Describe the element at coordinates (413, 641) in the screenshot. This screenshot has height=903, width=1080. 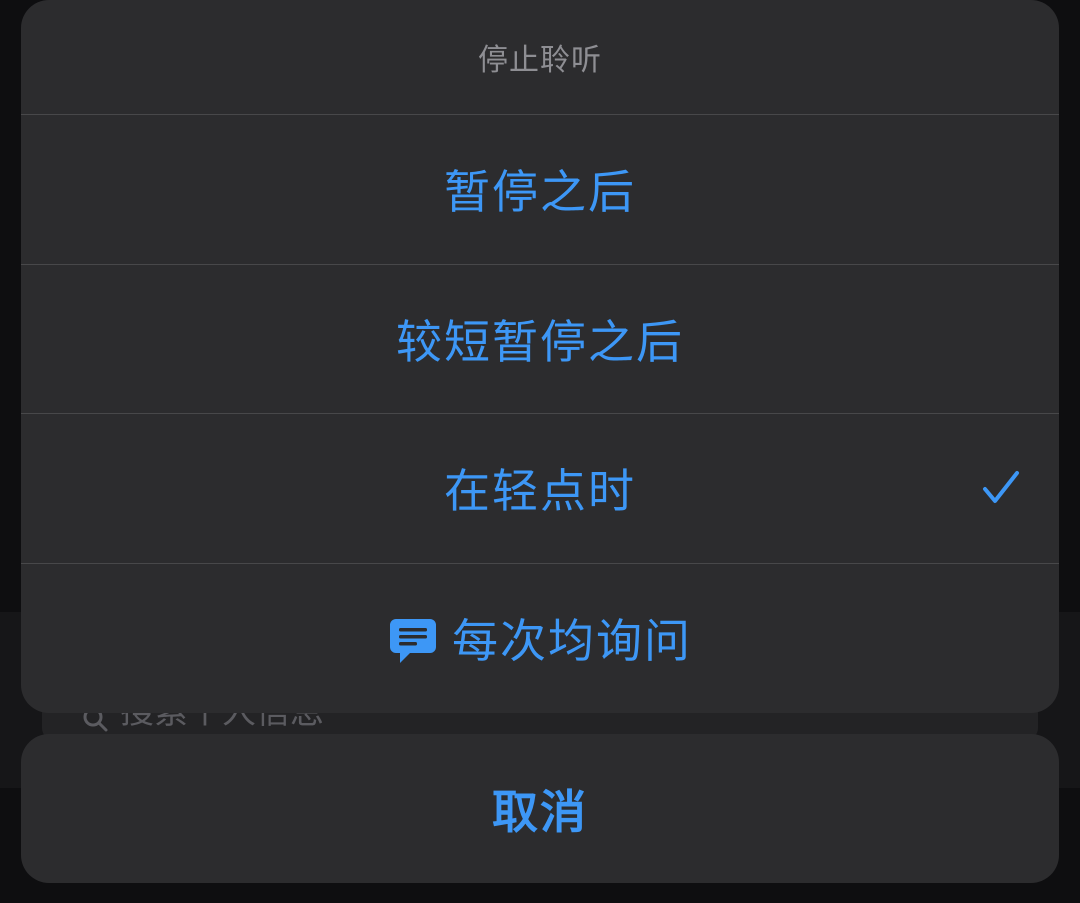
I see `message-bubble-icon` at that location.